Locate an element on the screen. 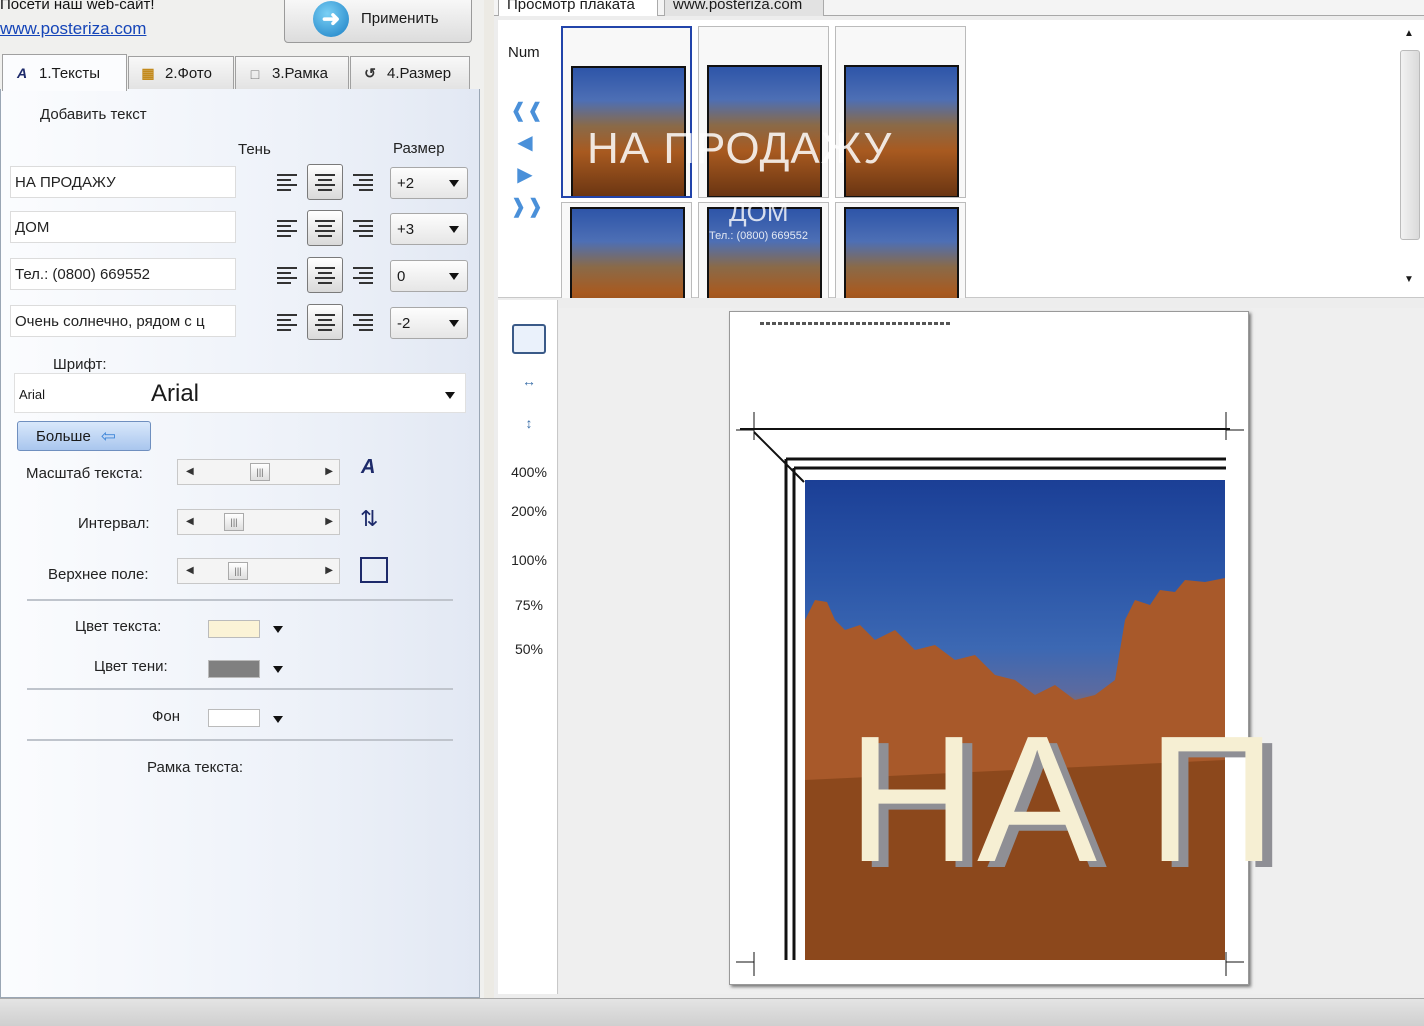 The height and width of the screenshot is (1026, 1424). tab-size: ↺ 4.Размер is located at coordinates (410, 73).